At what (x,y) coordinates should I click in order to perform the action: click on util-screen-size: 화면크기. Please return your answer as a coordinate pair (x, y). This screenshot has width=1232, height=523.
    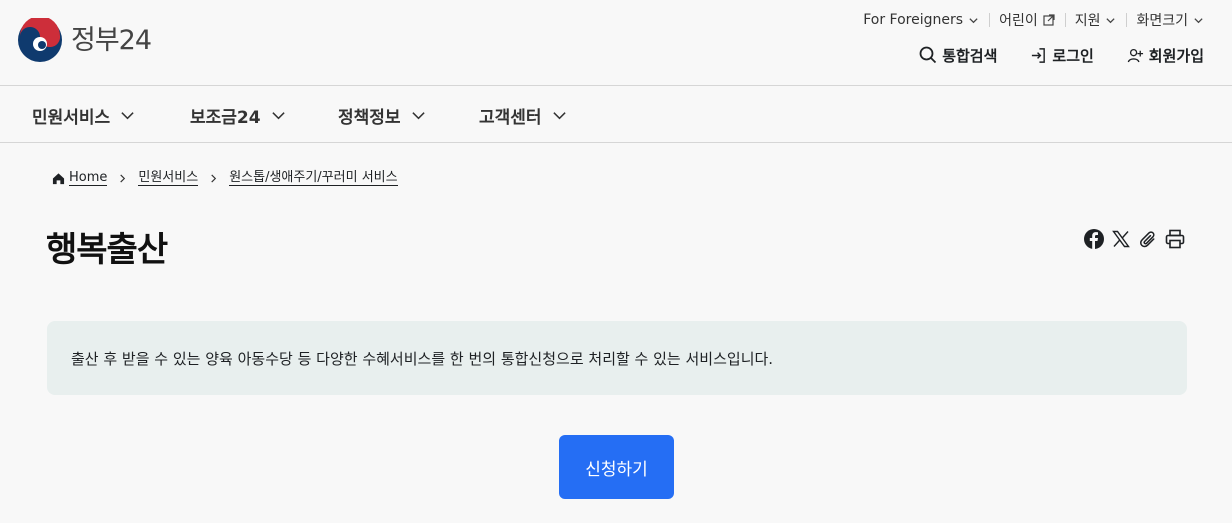
    Looking at the image, I should click on (1165, 20).